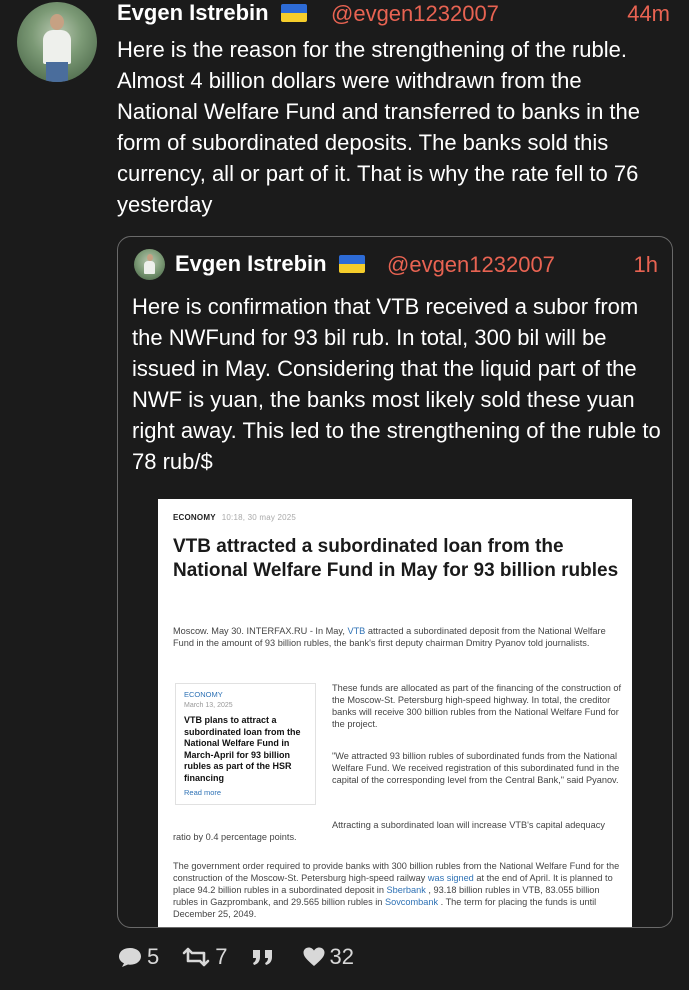 This screenshot has width=689, height=990. I want to click on retweet-icon, so click(196, 957).